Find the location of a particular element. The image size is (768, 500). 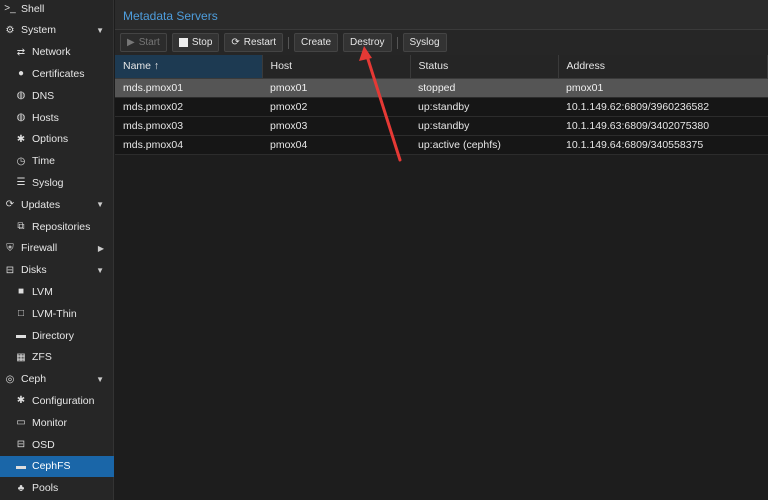

table-cell: stopped is located at coordinates (484, 88).